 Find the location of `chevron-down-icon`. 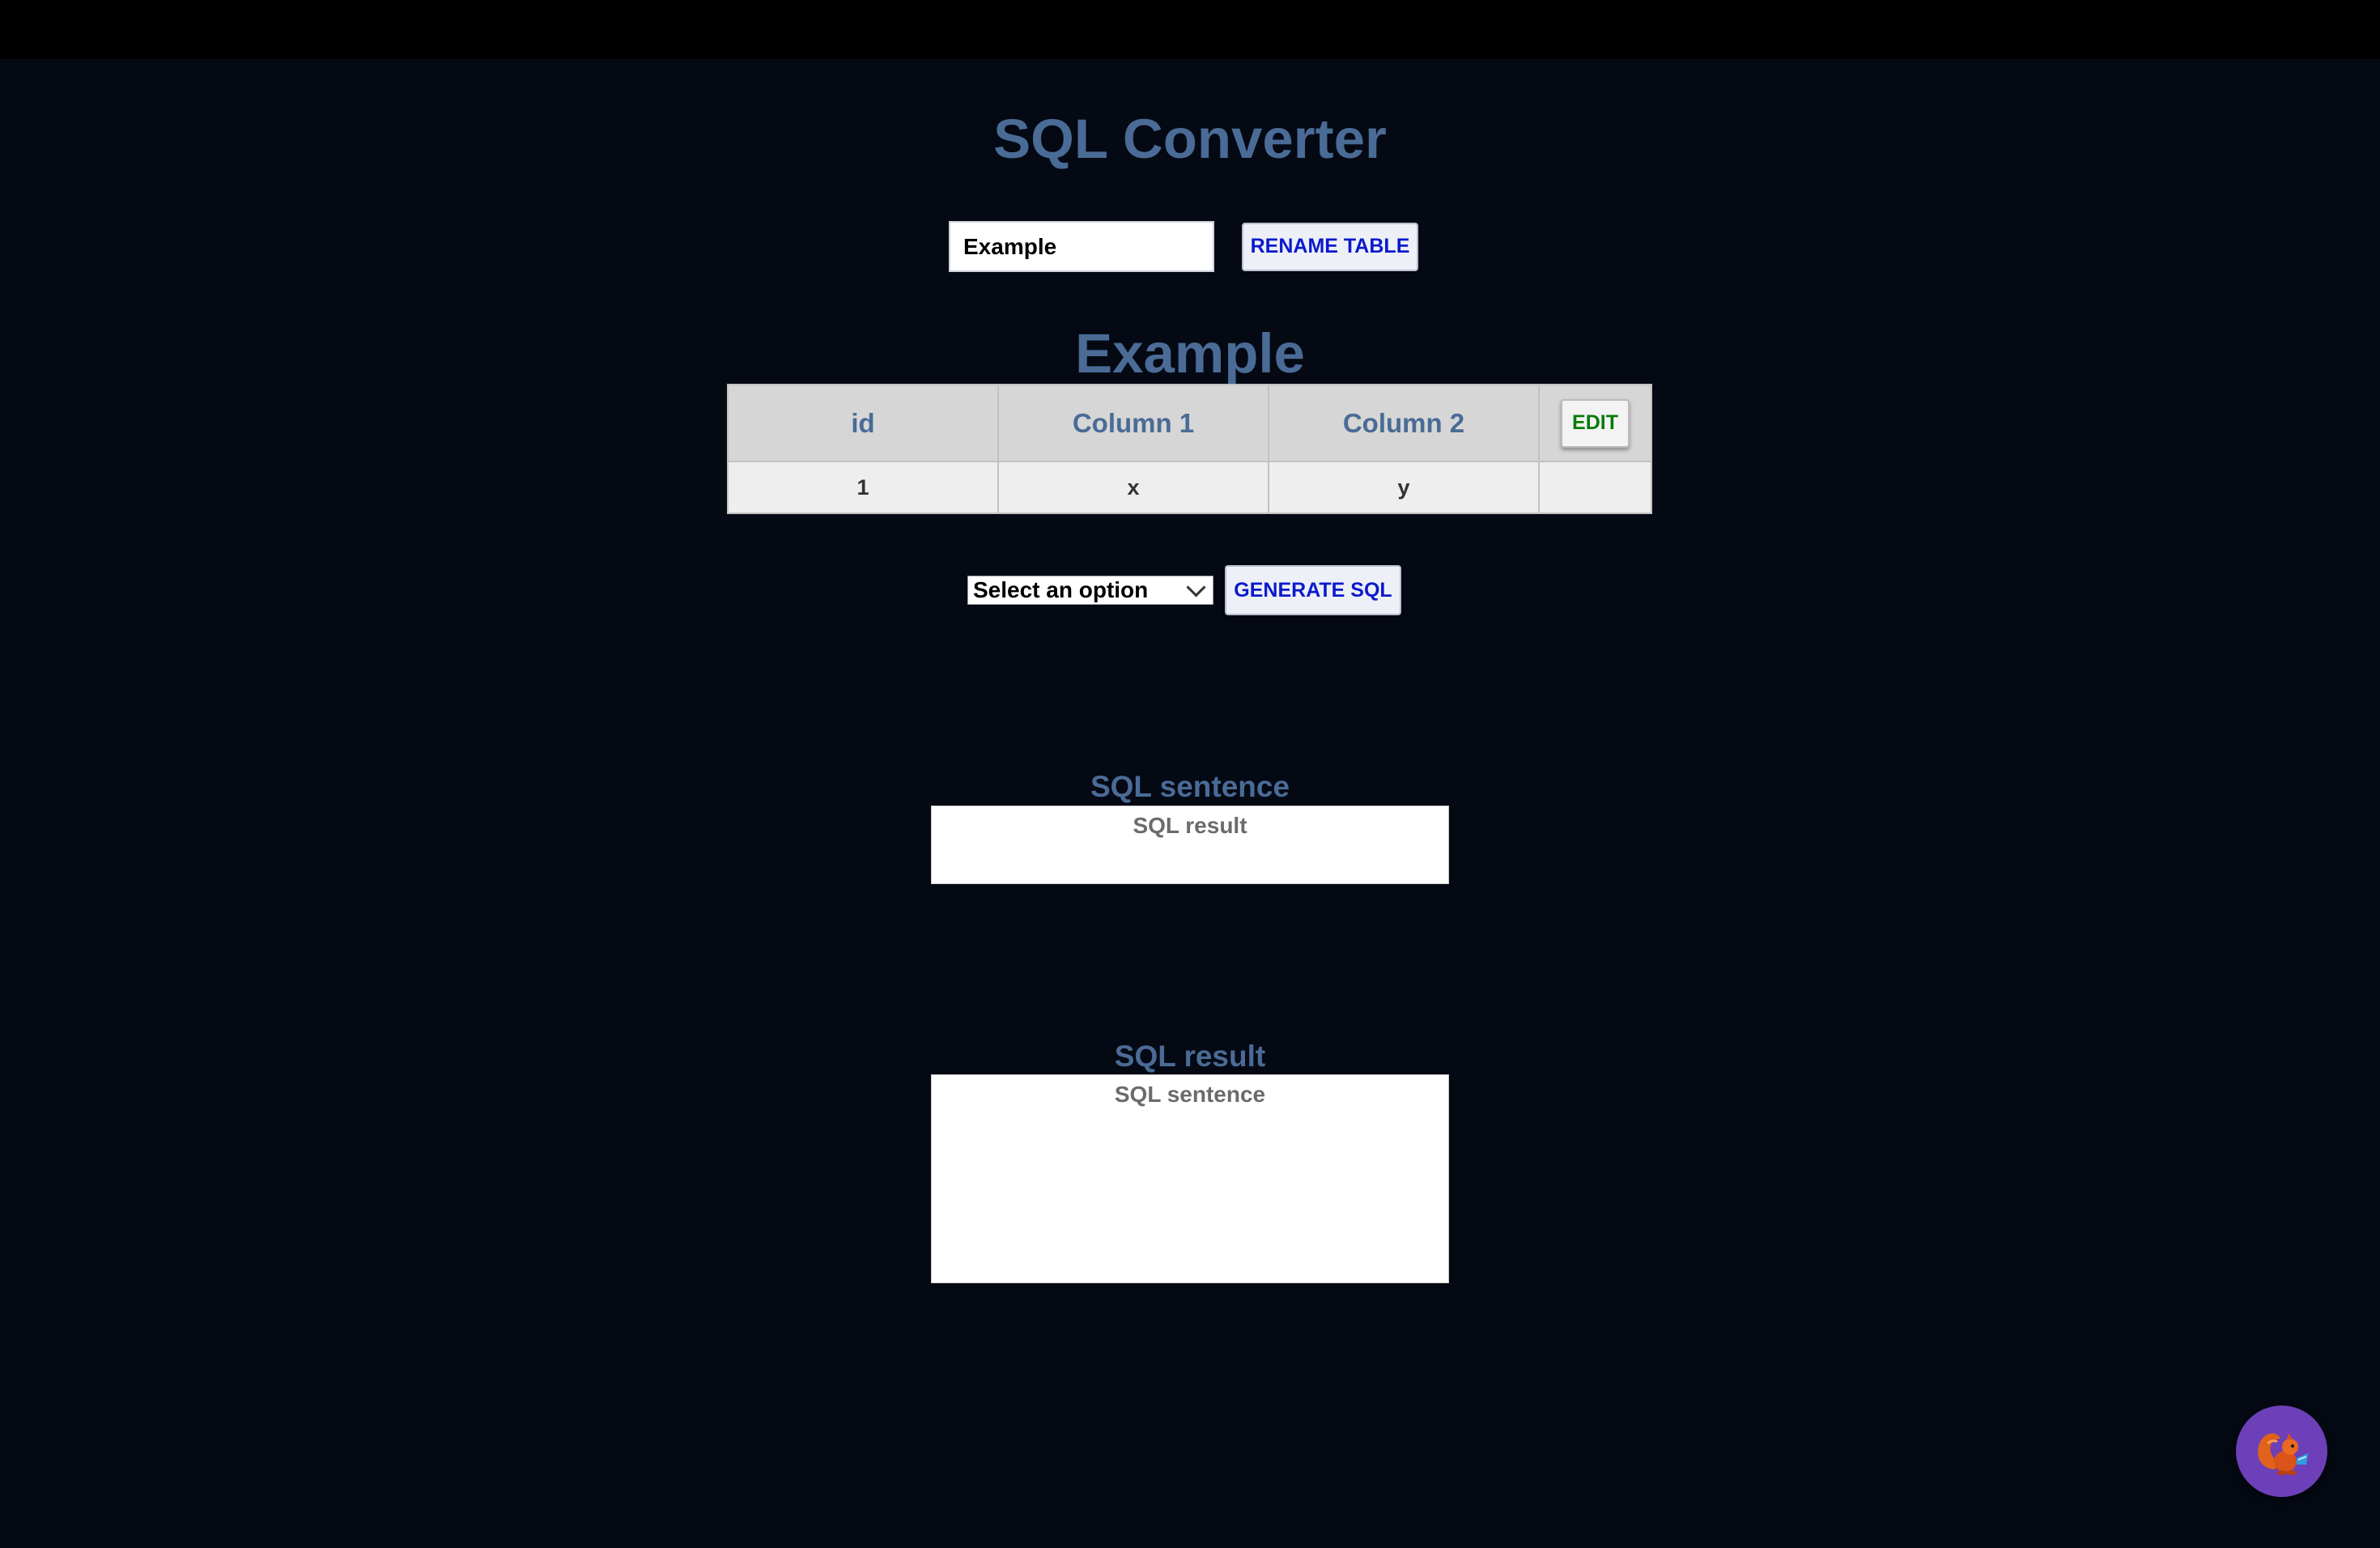

chevron-down-icon is located at coordinates (1196, 587).